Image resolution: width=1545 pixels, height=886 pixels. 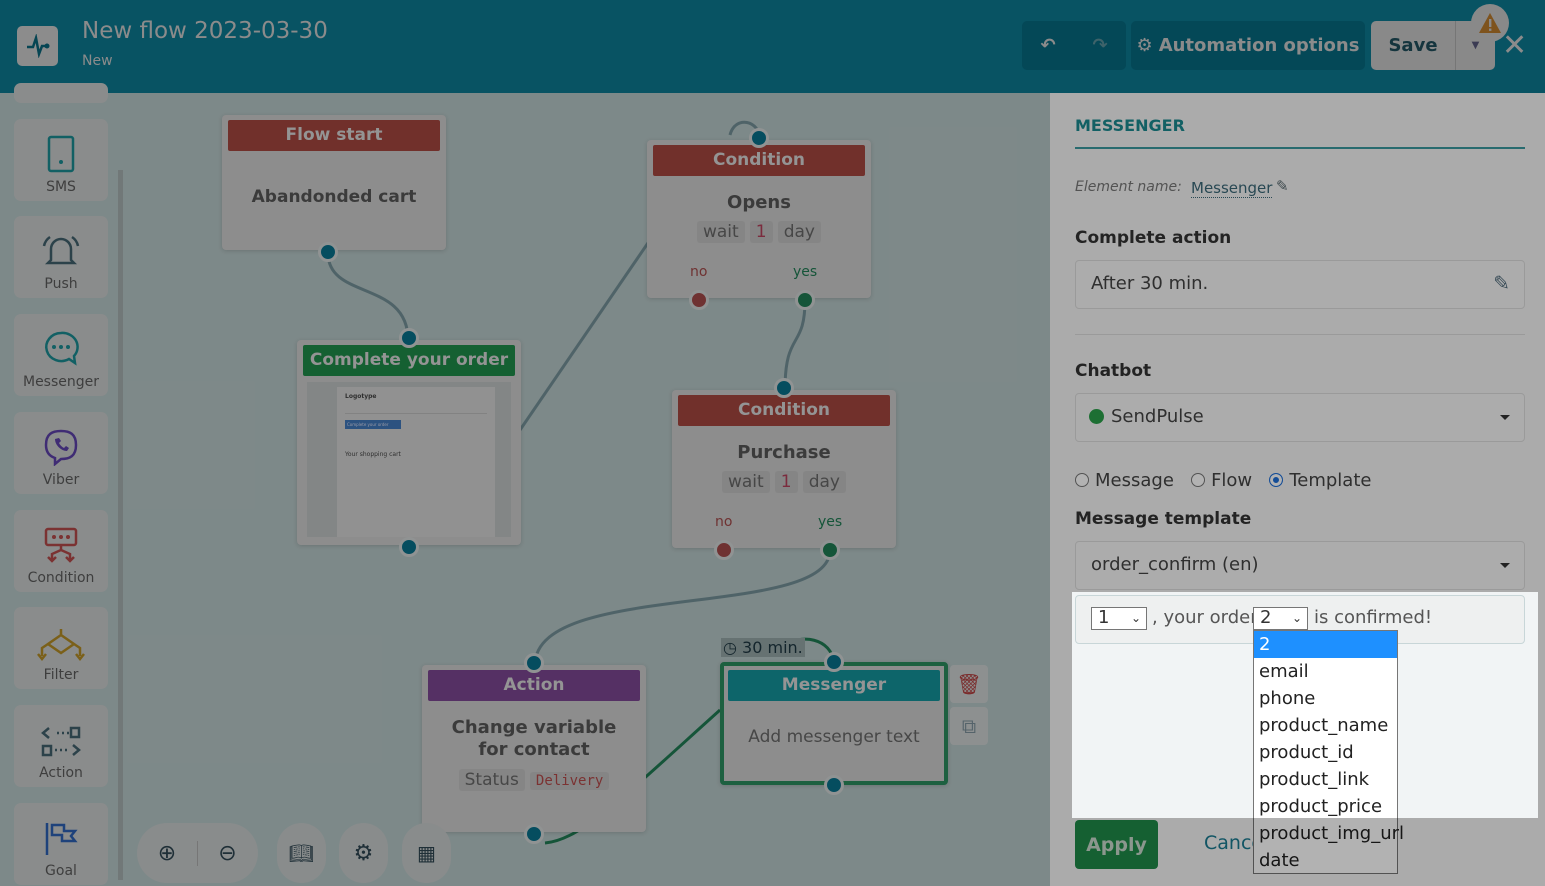 What do you see at coordinates (1325, 671) in the screenshot?
I see `dropdown-option: email` at bounding box center [1325, 671].